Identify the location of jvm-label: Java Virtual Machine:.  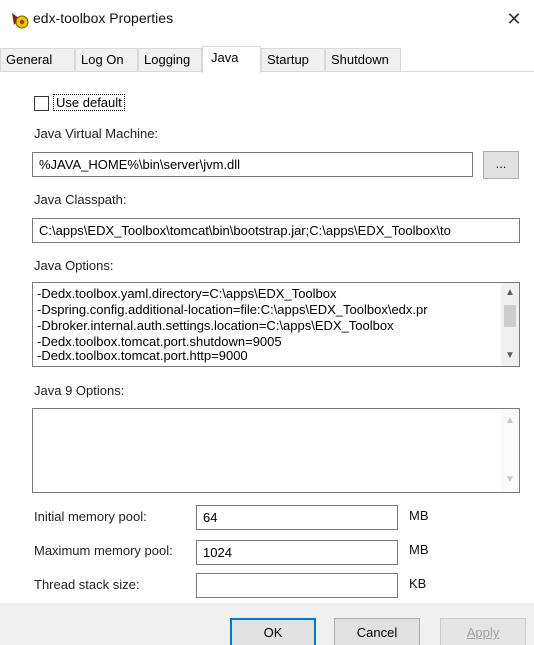
(96, 133).